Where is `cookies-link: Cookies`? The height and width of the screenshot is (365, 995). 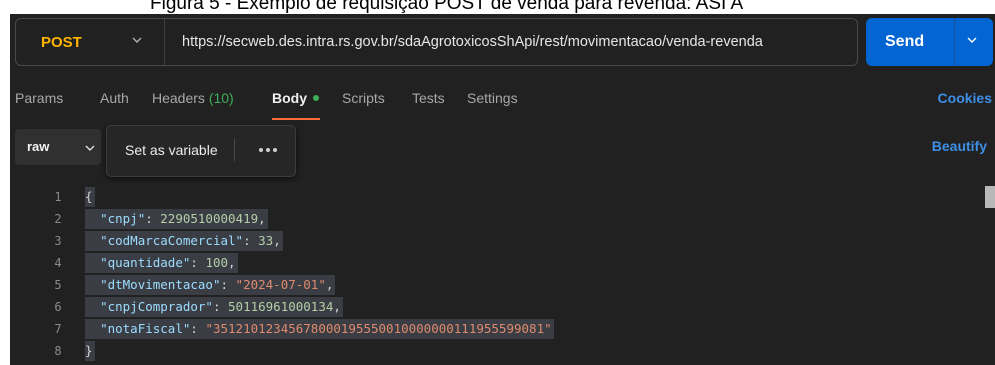 cookies-link: Cookies is located at coordinates (965, 98).